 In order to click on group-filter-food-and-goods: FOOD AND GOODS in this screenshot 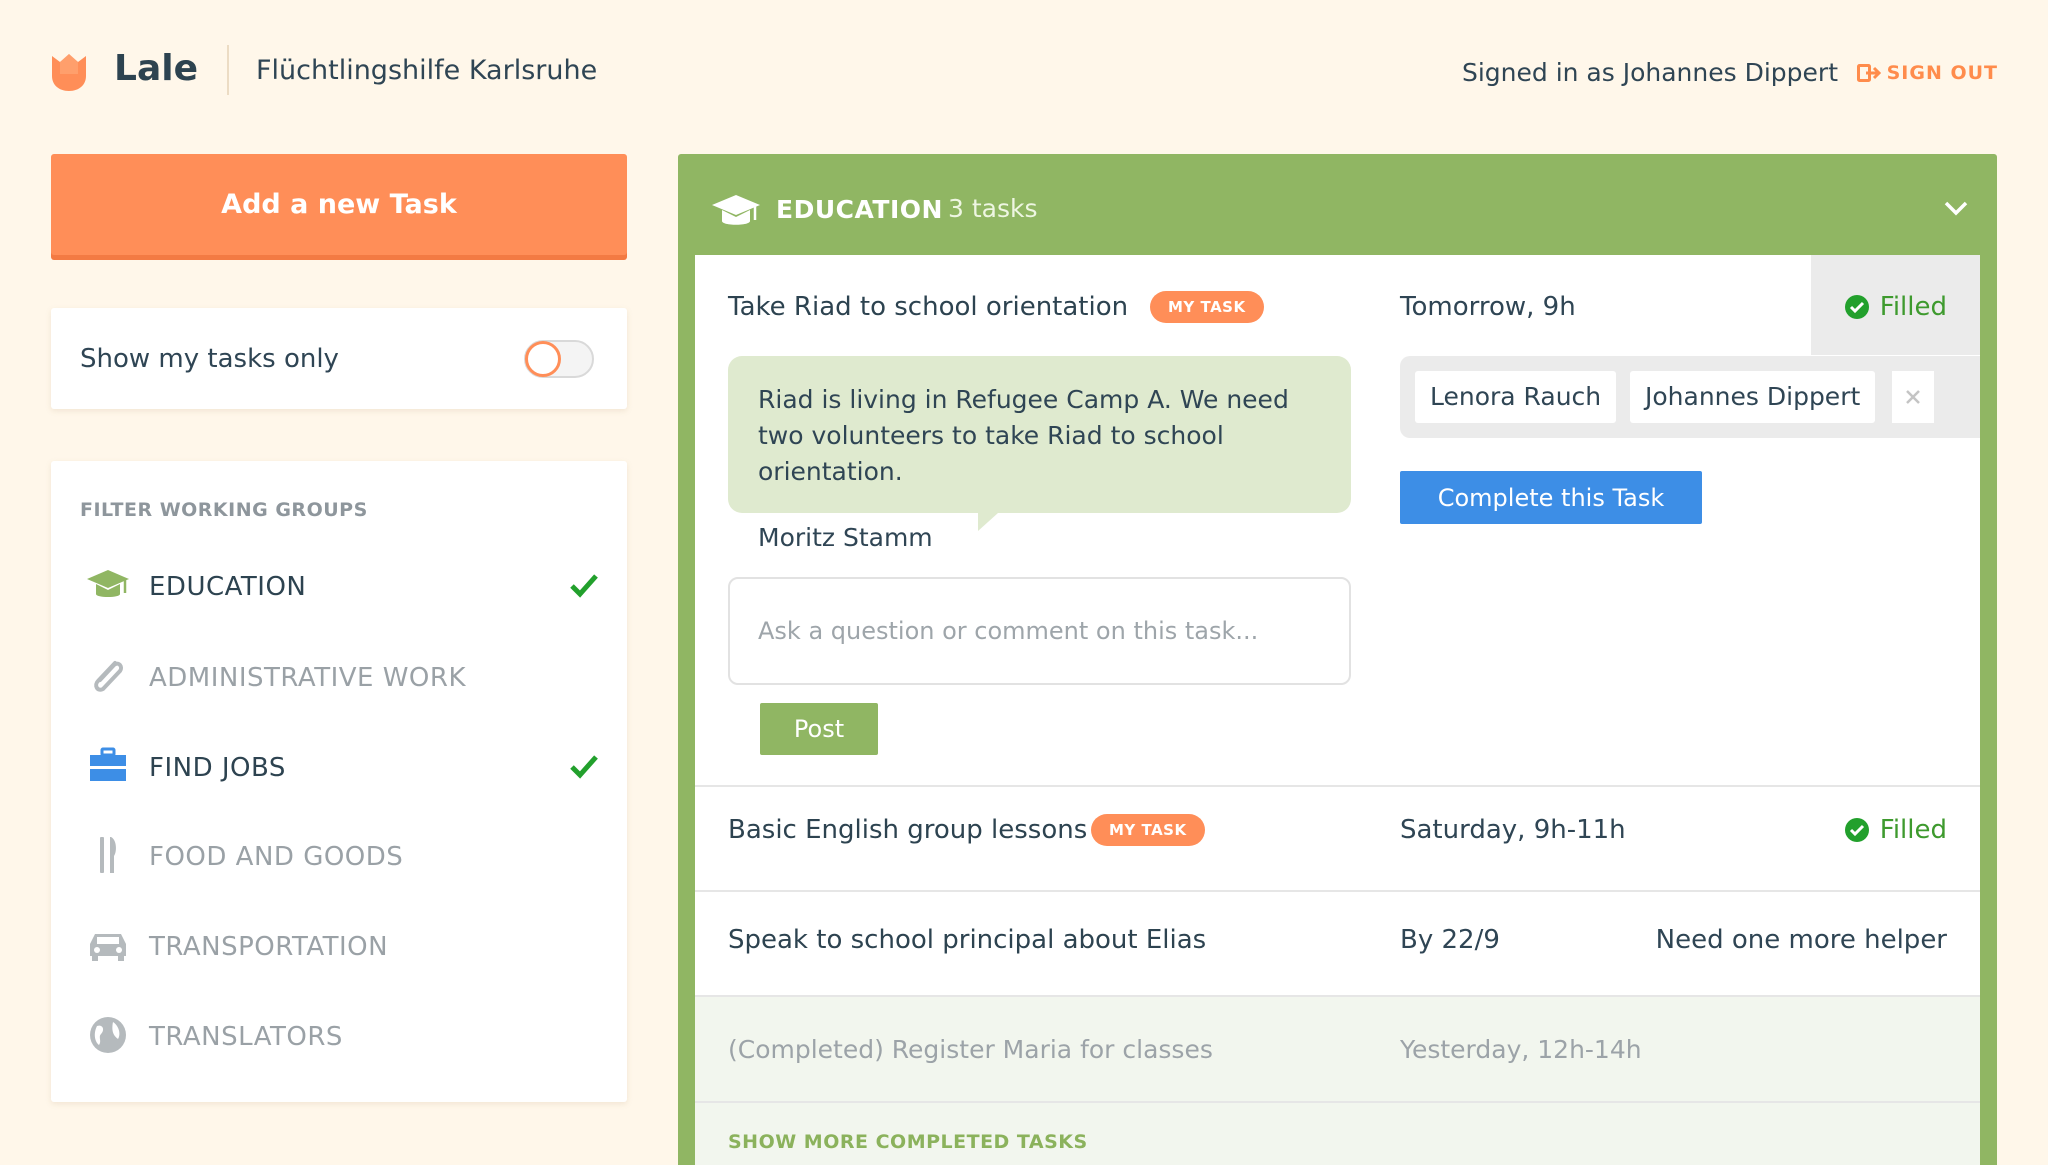, I will do `click(339, 855)`.